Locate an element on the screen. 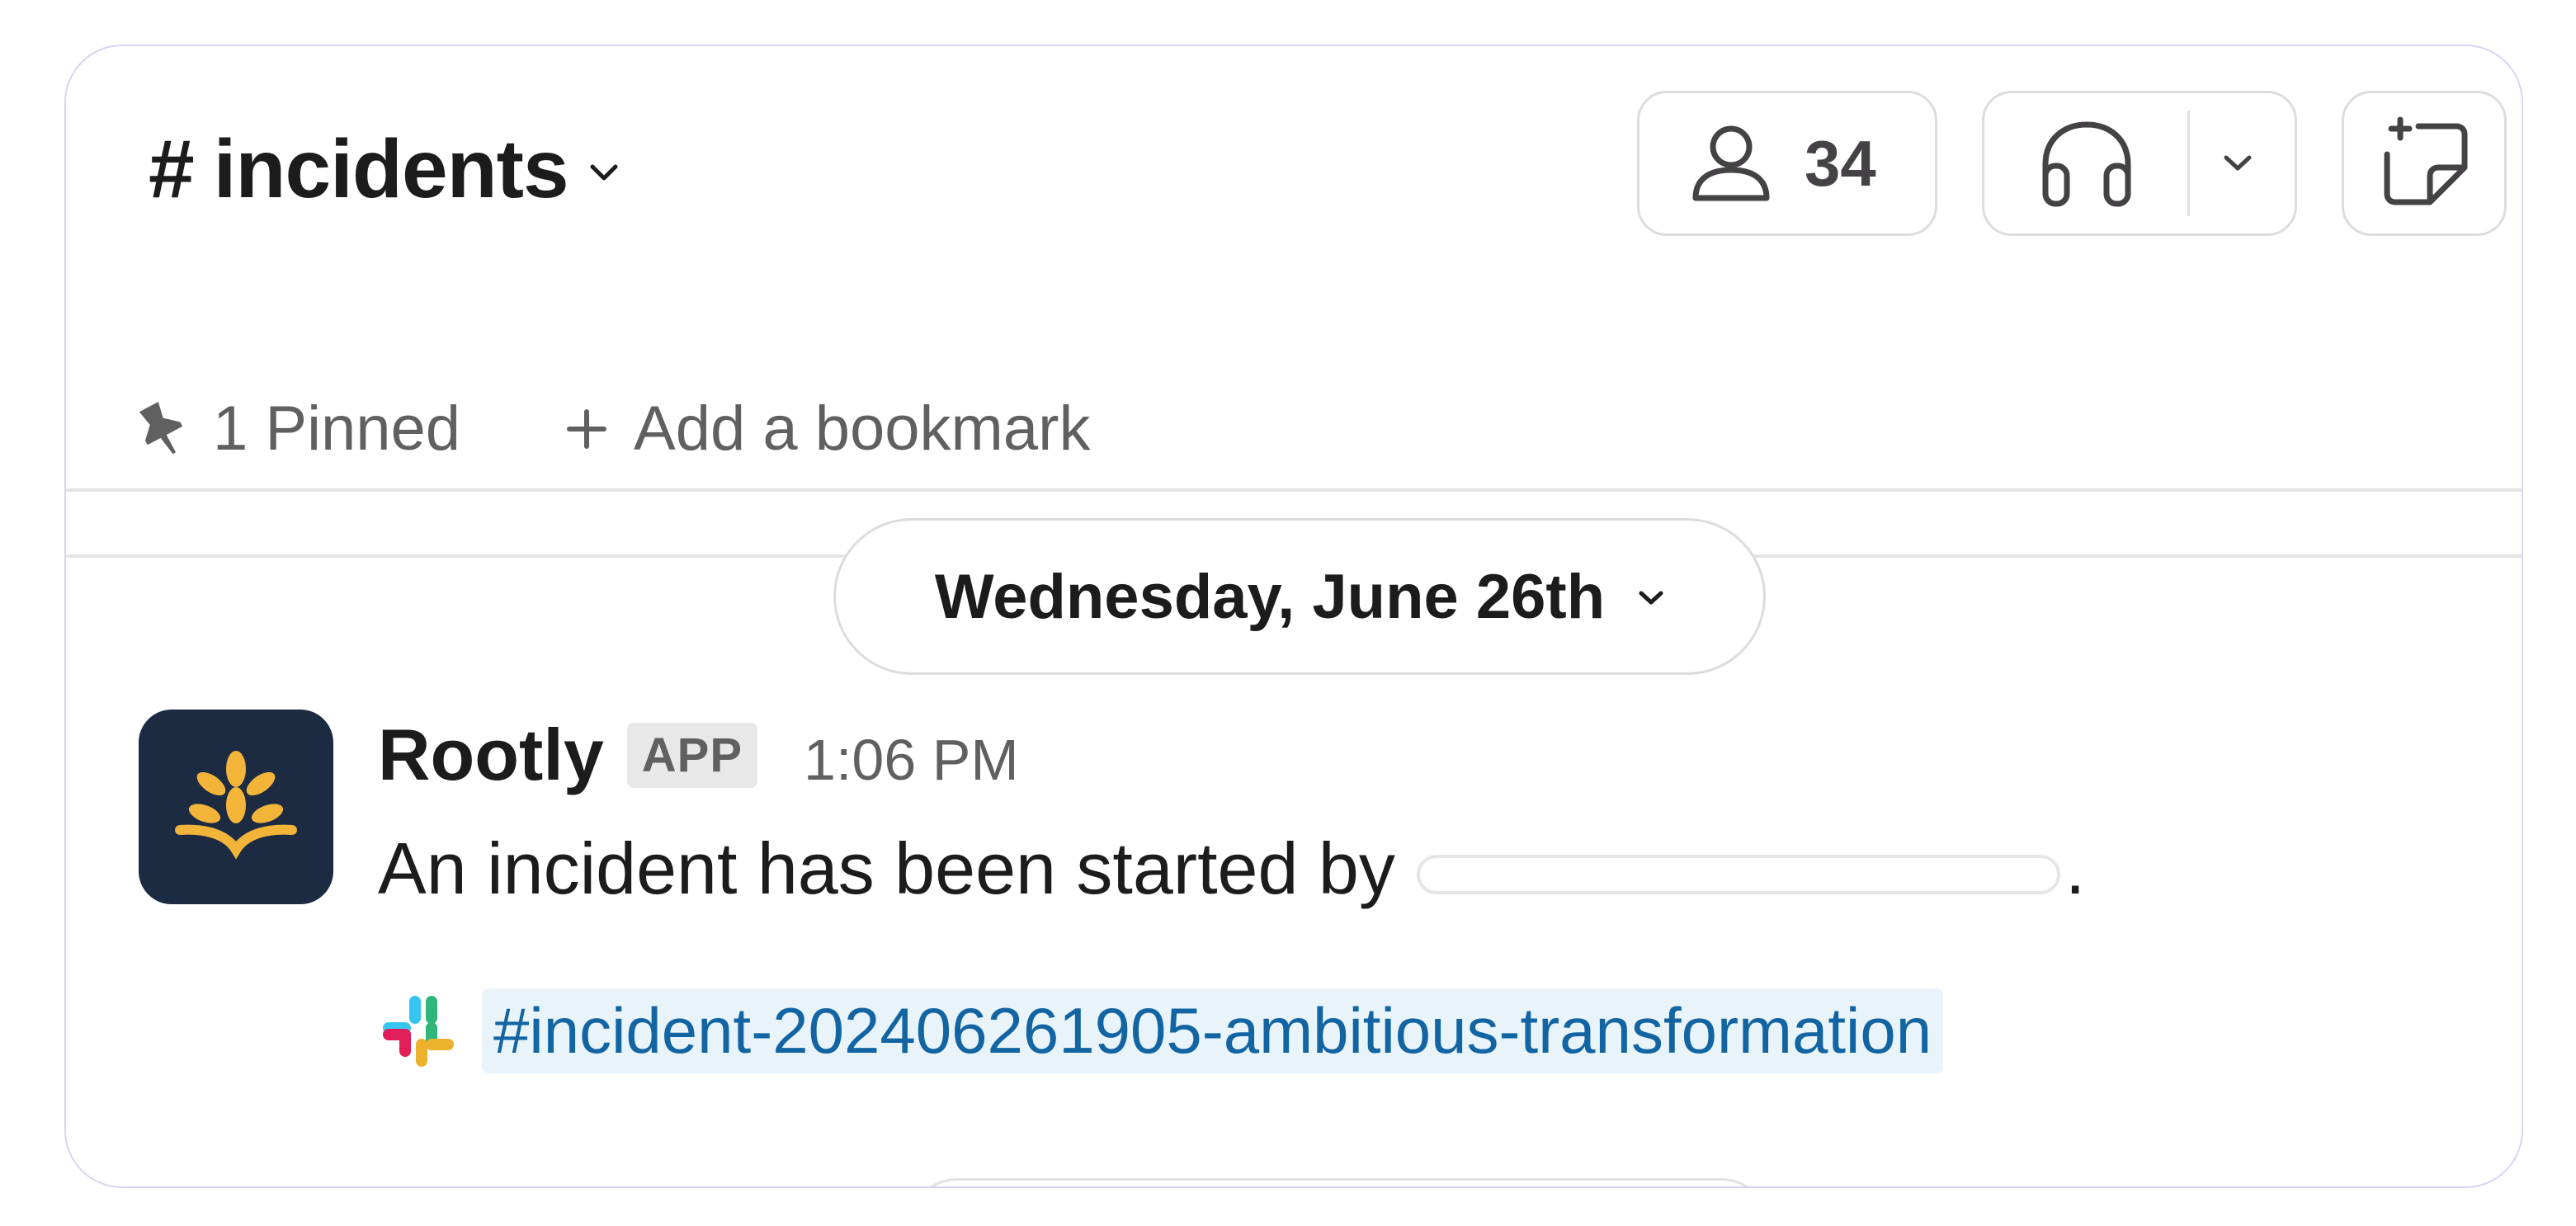 The image size is (2576, 1226). bookmark-bar: 1 Pinned Add a bookmark is located at coordinates (614, 428).